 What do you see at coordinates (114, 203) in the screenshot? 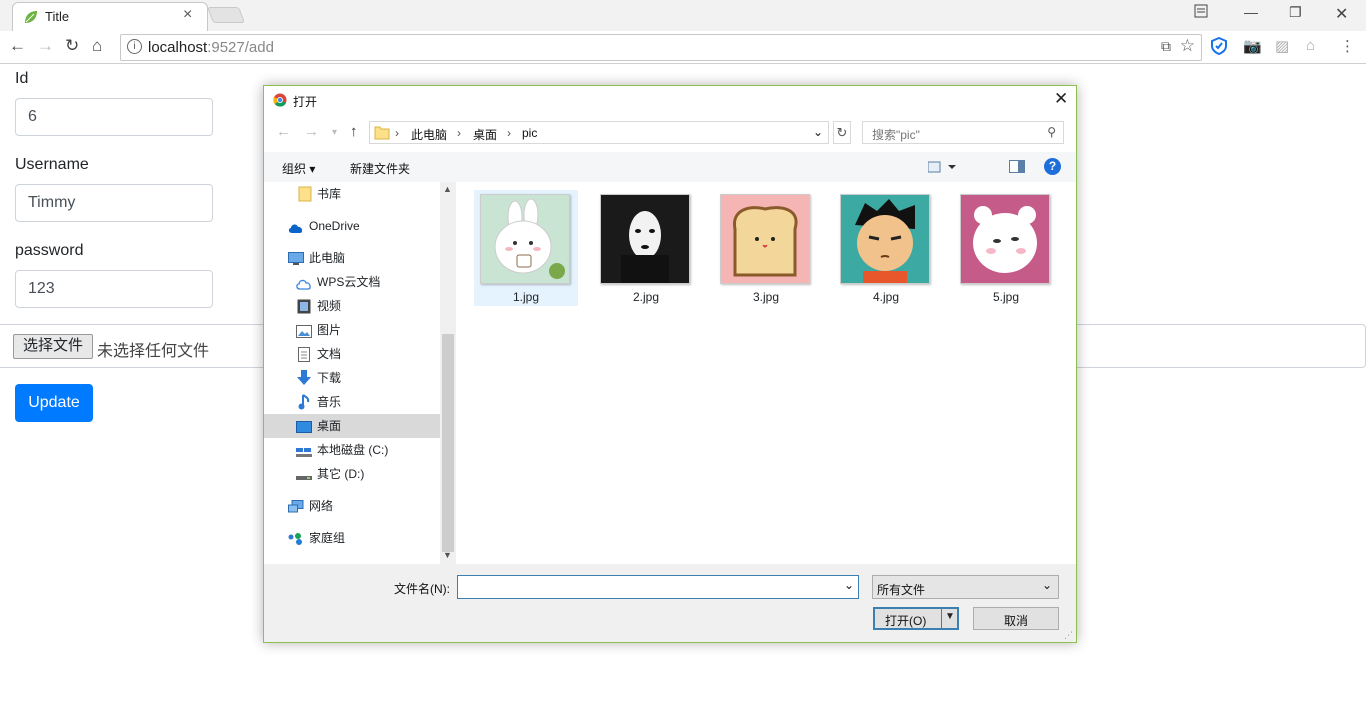
I see `username-input: Timmy` at bounding box center [114, 203].